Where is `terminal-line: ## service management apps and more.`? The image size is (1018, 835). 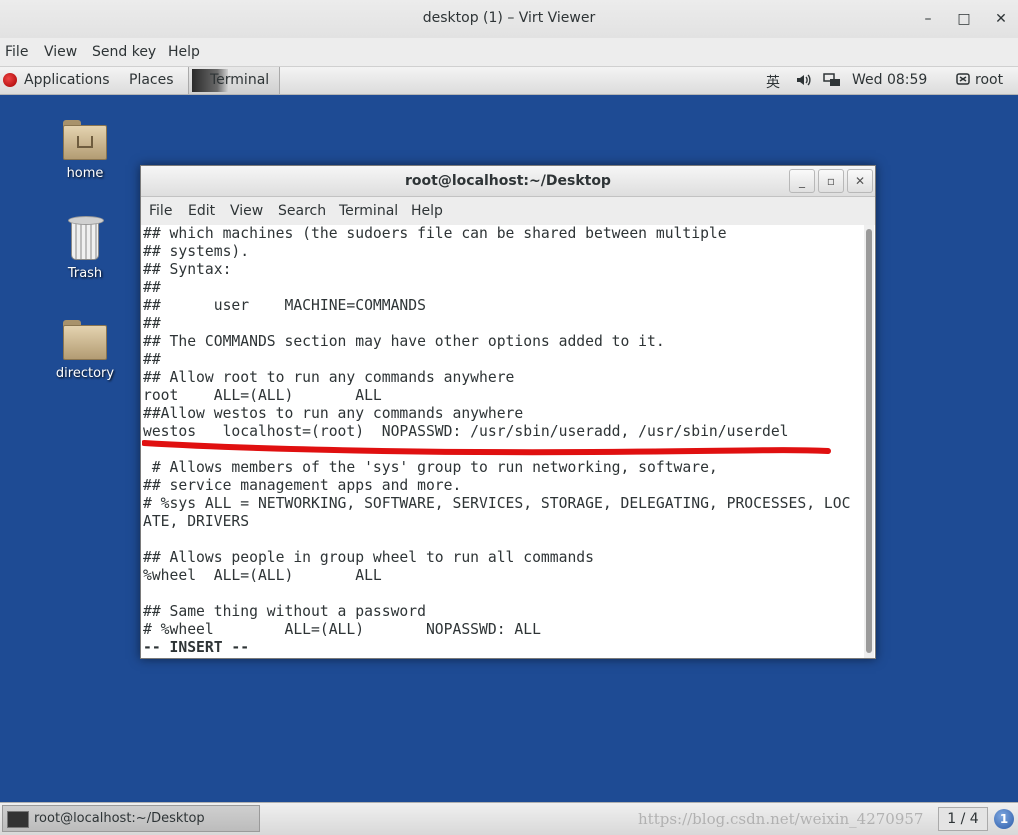 terminal-line: ## service management apps and more. is located at coordinates (302, 485).